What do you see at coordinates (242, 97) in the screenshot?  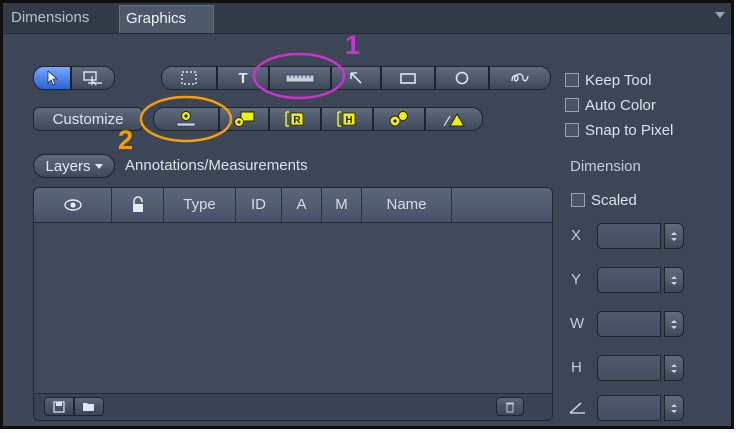 I see `annotation-overlay` at bounding box center [242, 97].